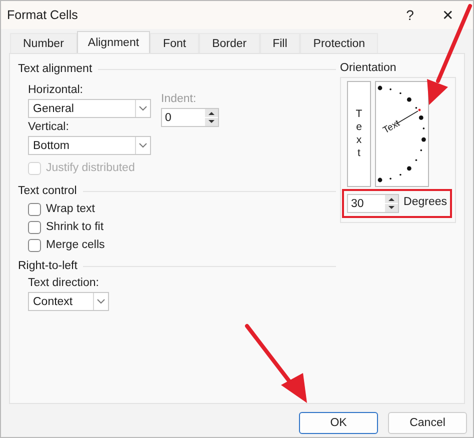 The image size is (474, 438). I want to click on field-label: Indent:, so click(178, 99).